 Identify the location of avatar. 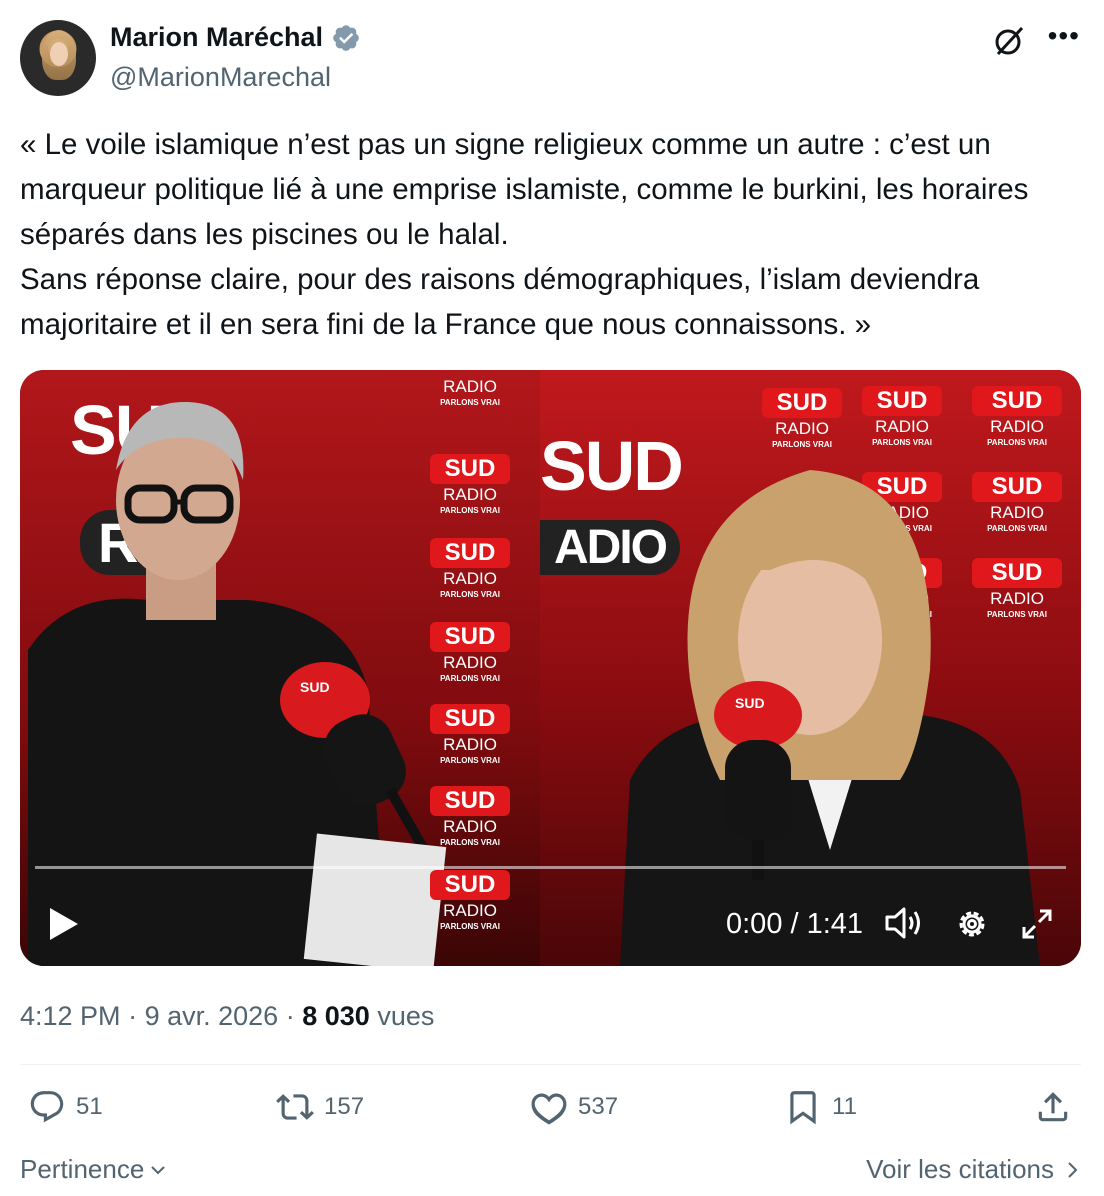
(58, 58).